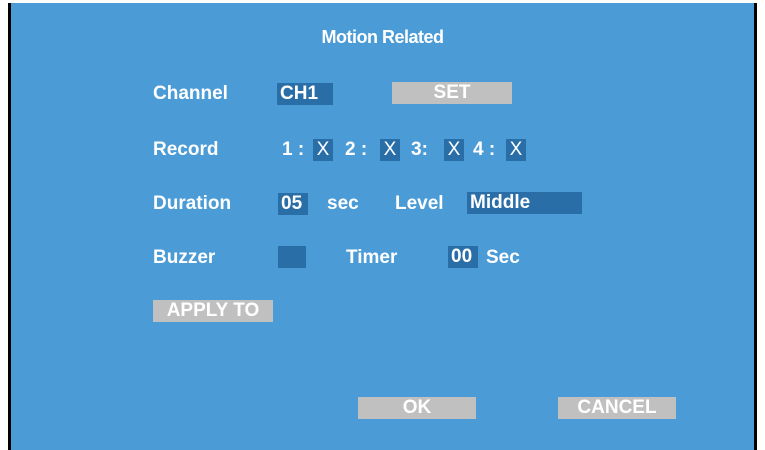  Describe the element at coordinates (190, 93) in the screenshot. I see `channel-label: Channel` at that location.